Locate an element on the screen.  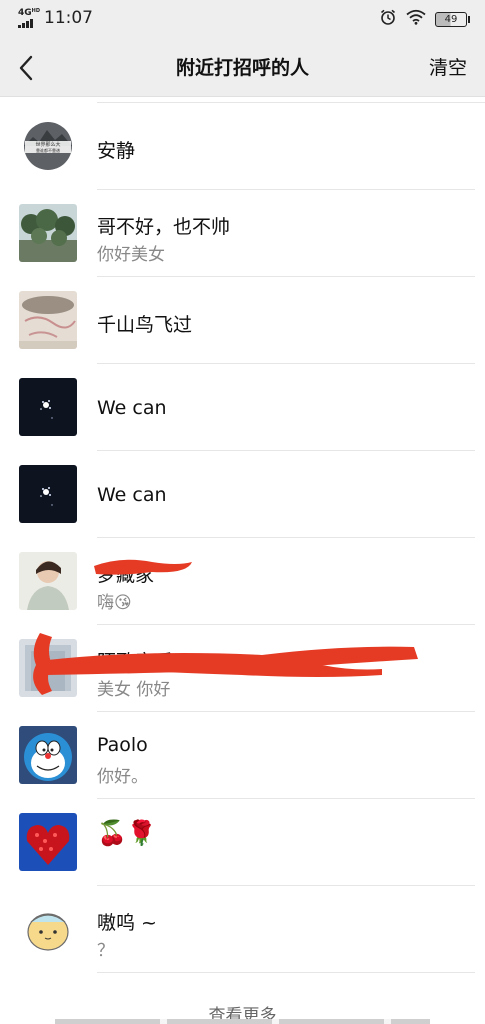
message-preview: 你好。 is located at coordinates (122, 777).